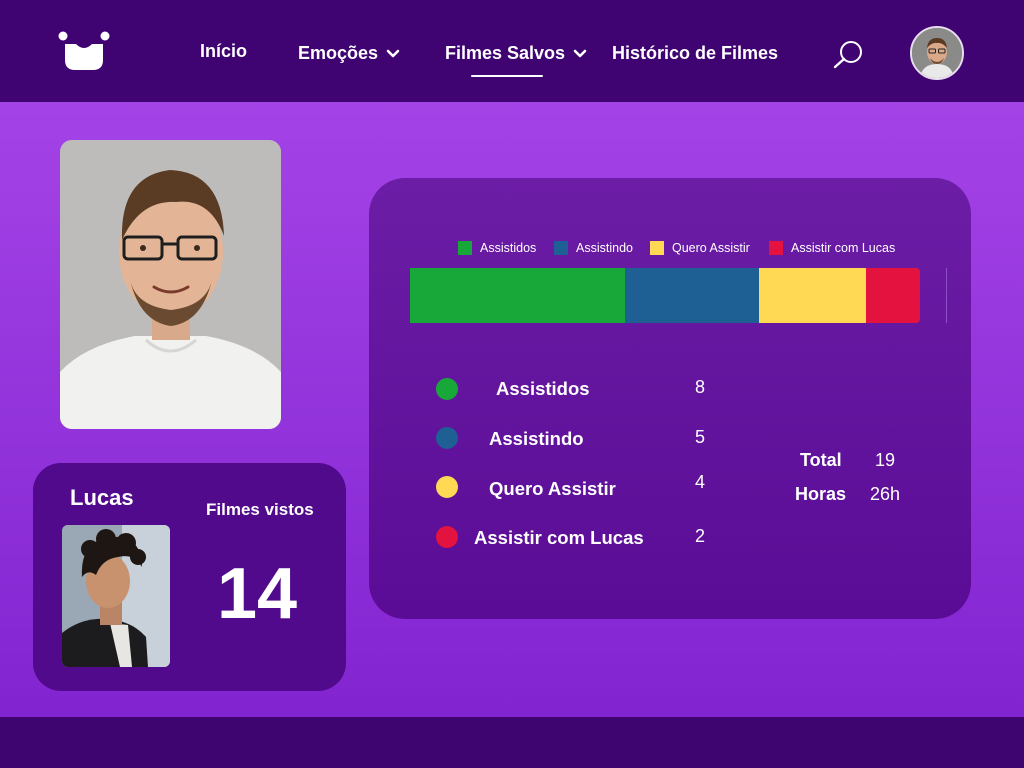 The width and height of the screenshot is (1024, 768). I want to click on search-icon, so click(849, 54).